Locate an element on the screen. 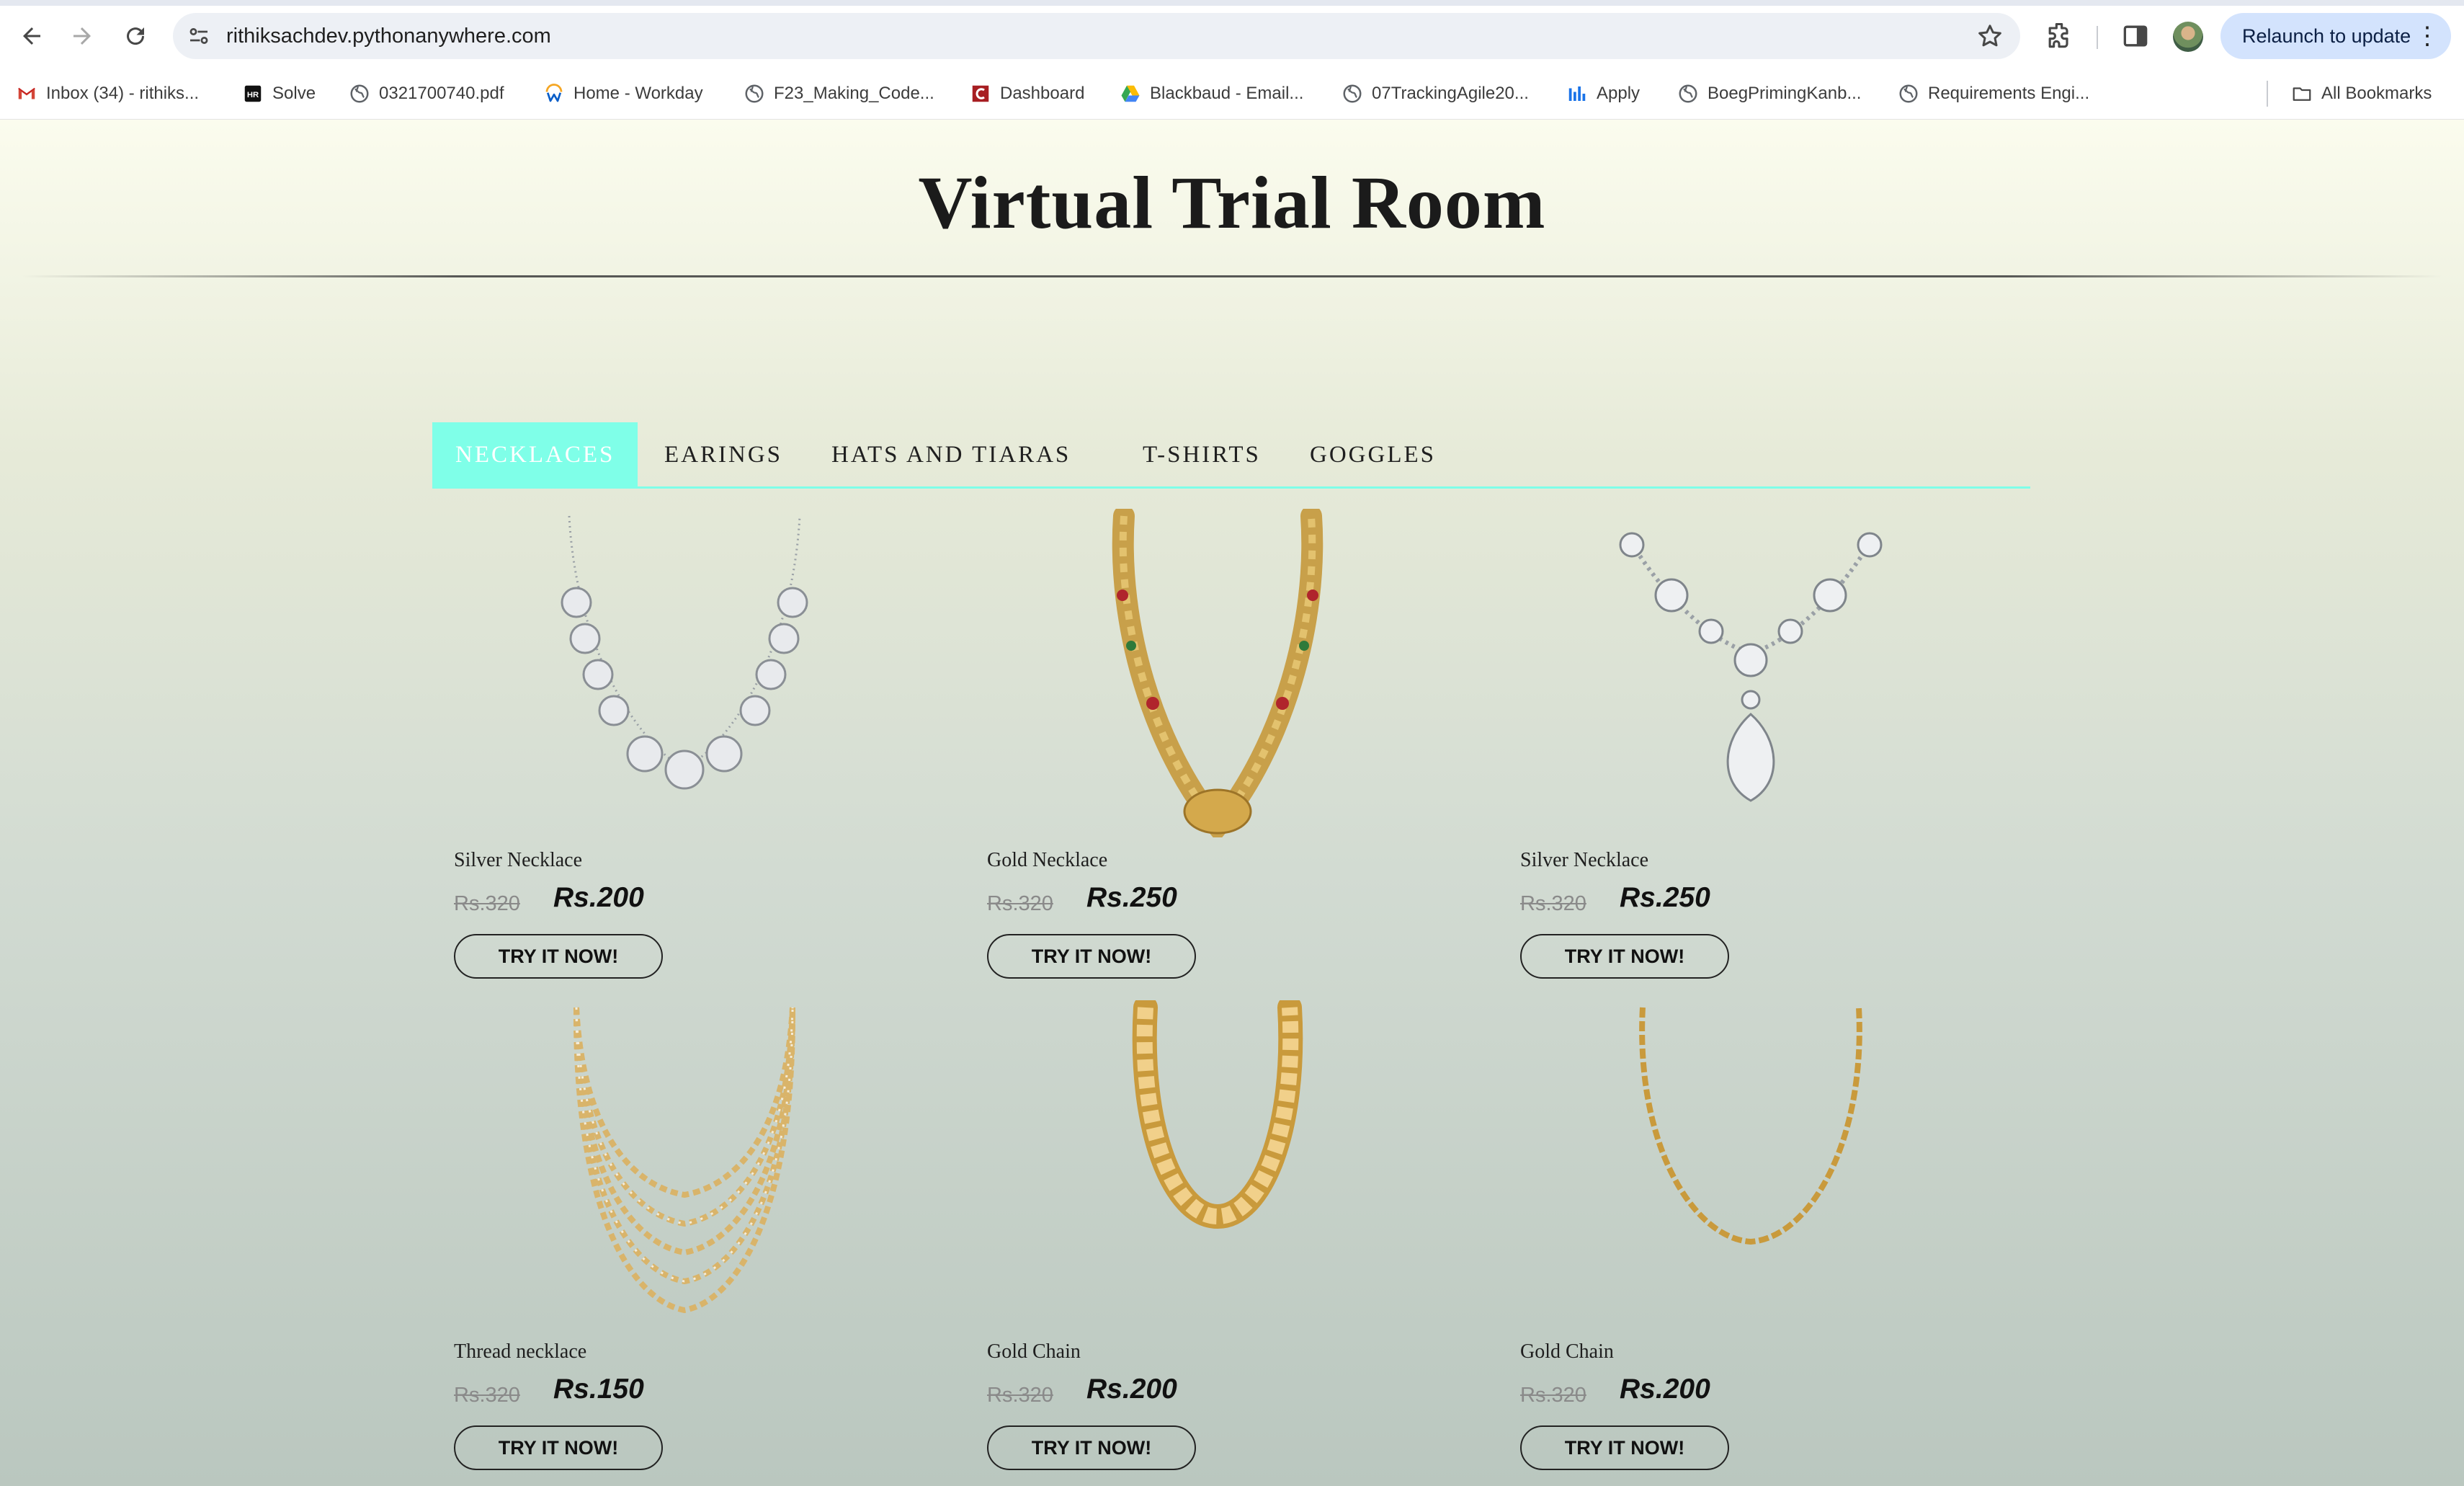 This screenshot has width=2464, height=1486. svg-text: HR is located at coordinates (253, 95).